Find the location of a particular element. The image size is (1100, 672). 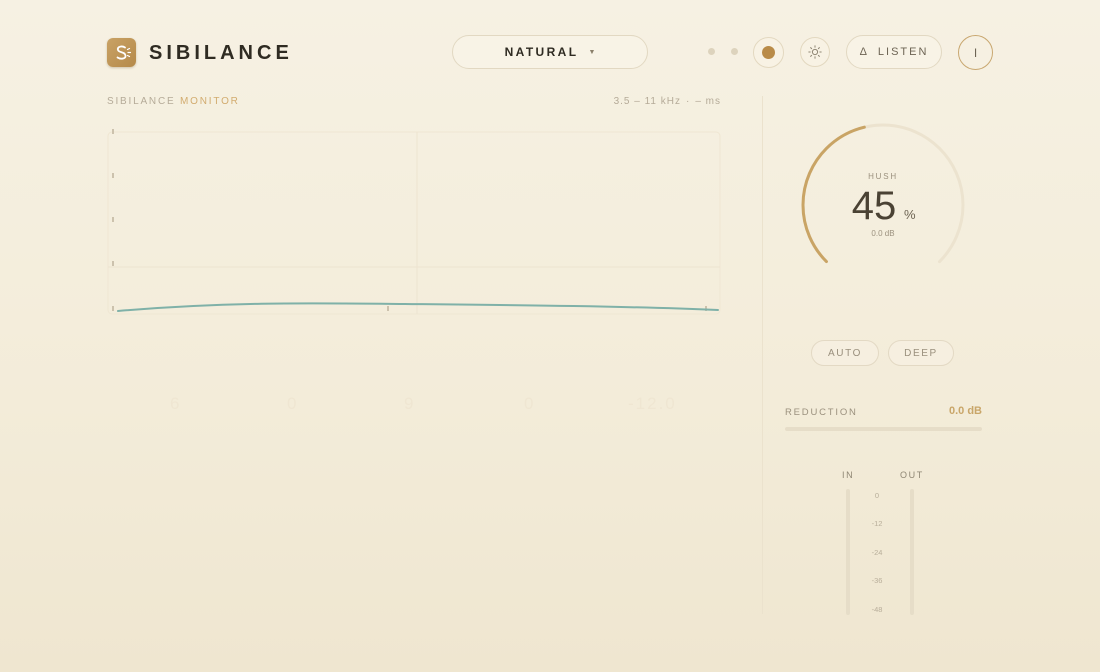

delta-icon: Δ is located at coordinates (864, 52).